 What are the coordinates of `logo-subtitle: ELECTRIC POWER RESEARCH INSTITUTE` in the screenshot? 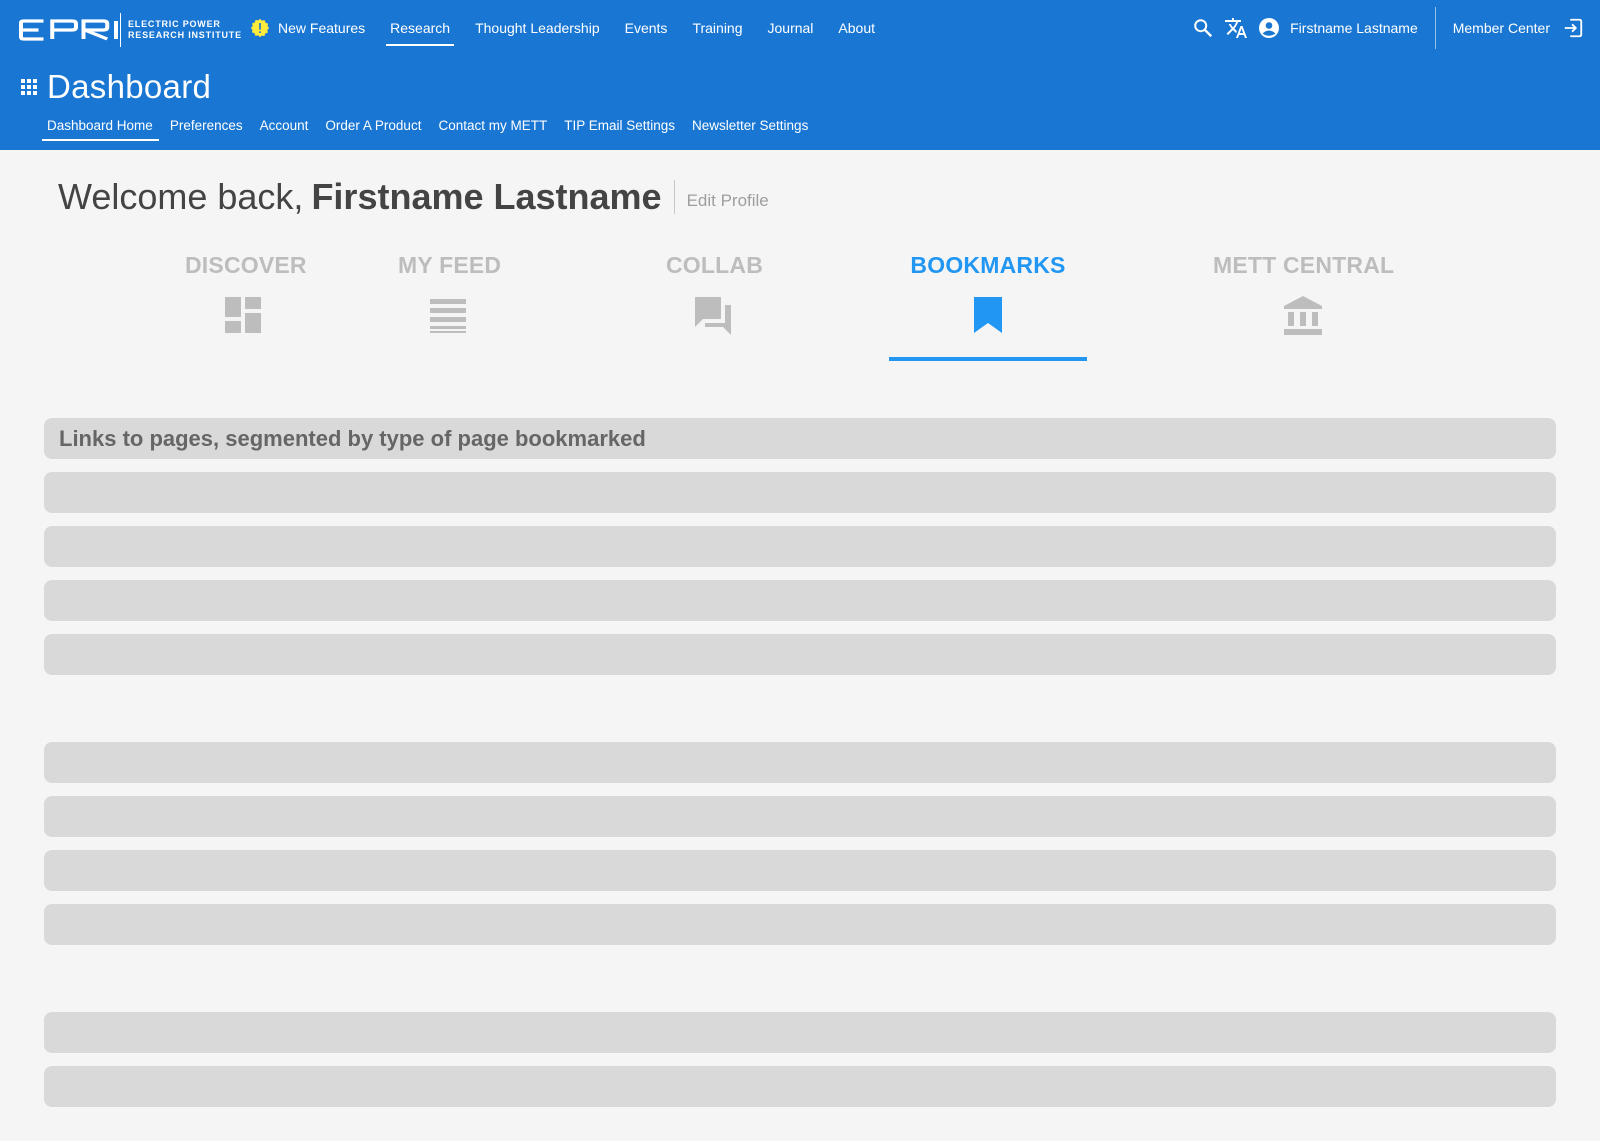 It's located at (185, 30).